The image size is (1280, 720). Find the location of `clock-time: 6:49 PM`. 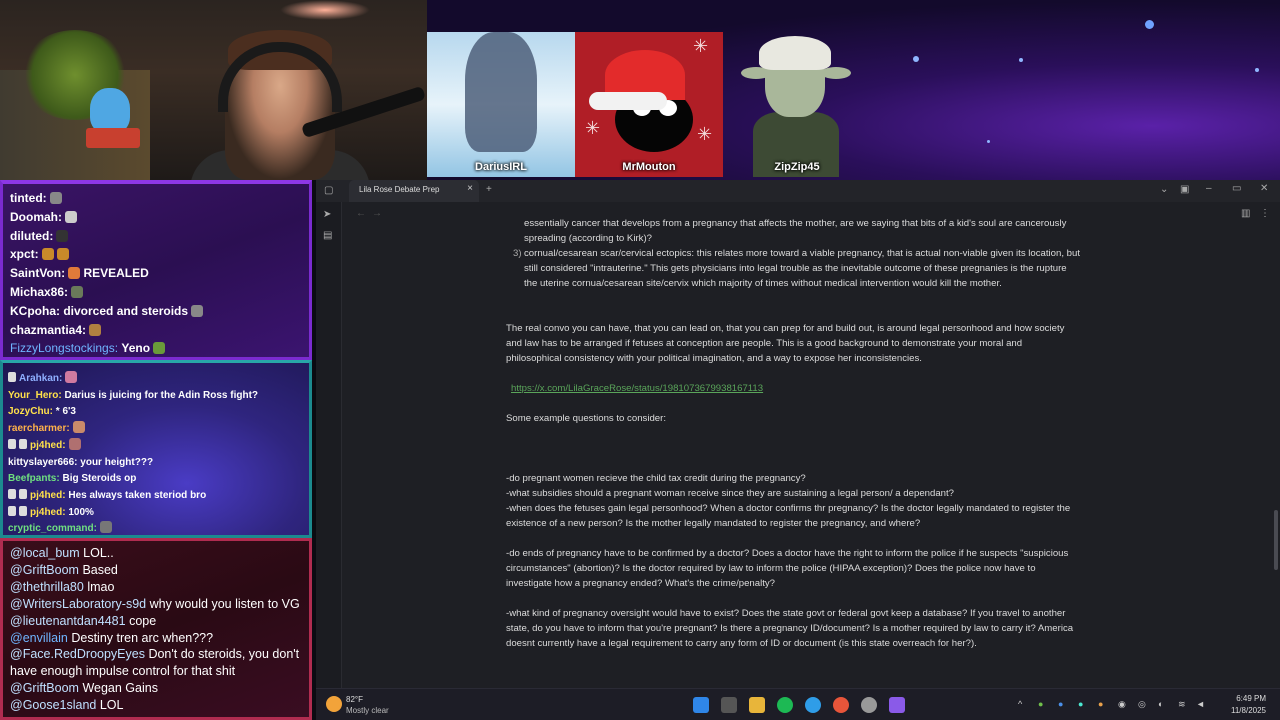

clock-time: 6:49 PM is located at coordinates (1251, 698).